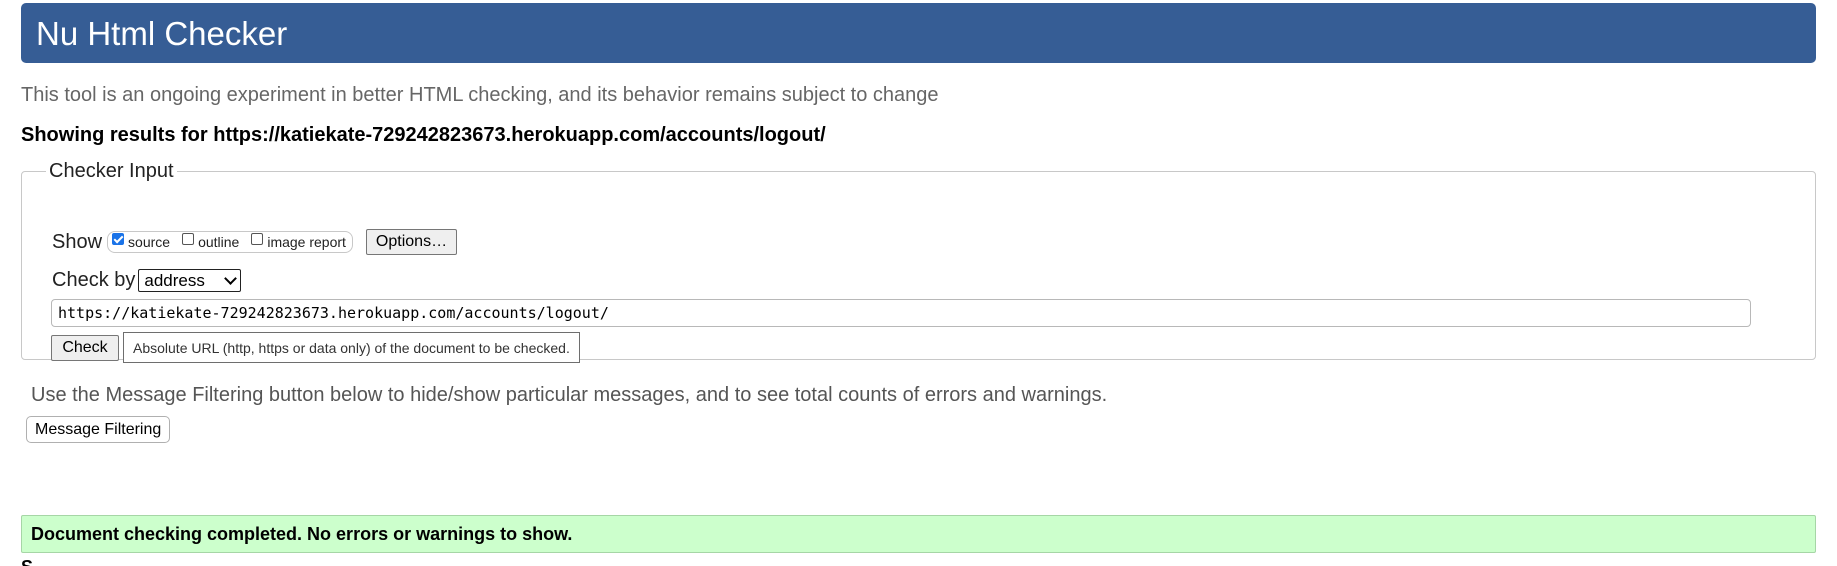 This screenshot has height=566, width=1837. I want to click on source-checkbox, so click(118, 239).